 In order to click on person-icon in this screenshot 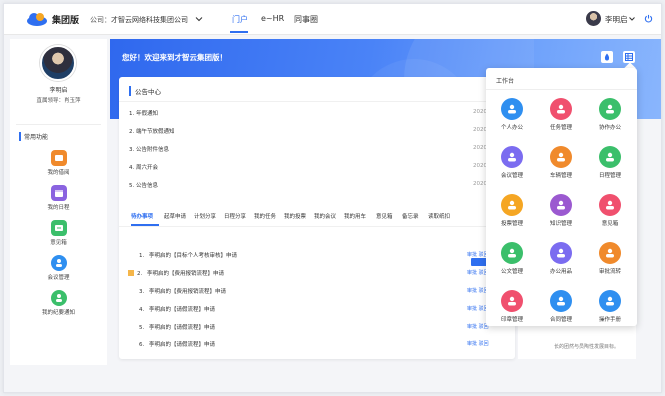, I will do `click(512, 109)`.